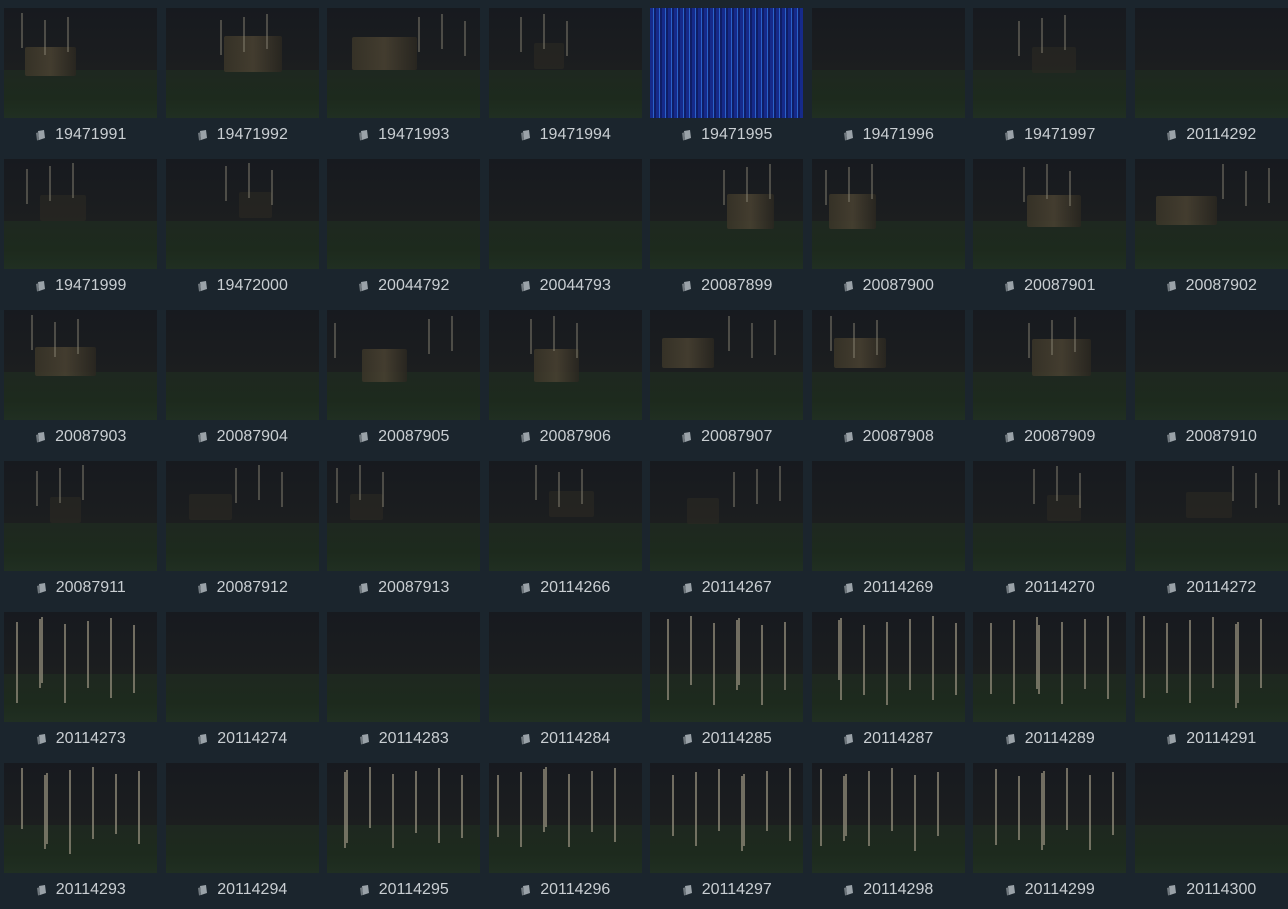 The width and height of the screenshot is (1288, 909). I want to click on gallery-item: 19471999, so click(81, 226).